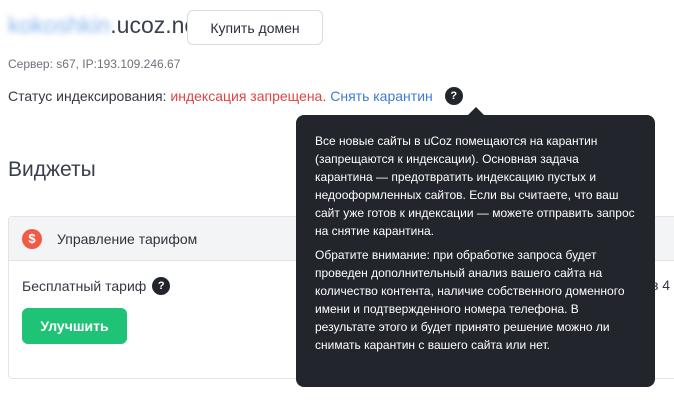  I want to click on site-address: kokoshkin.ucoz.net, so click(106, 25).